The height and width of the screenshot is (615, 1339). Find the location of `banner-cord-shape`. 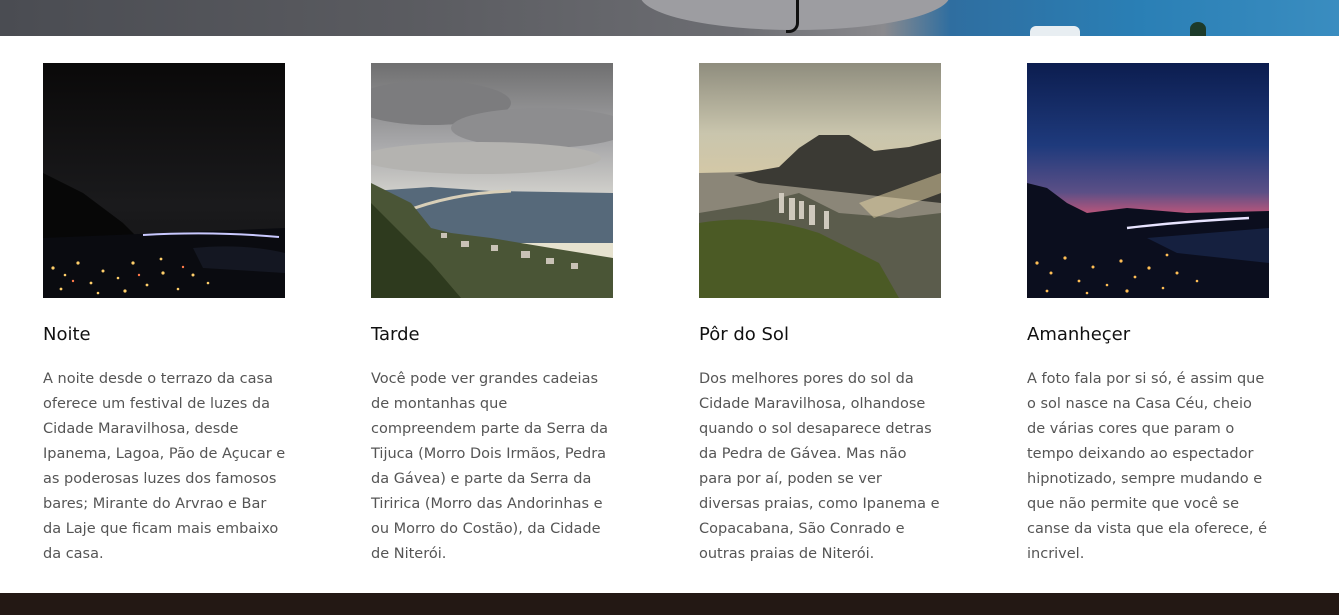

banner-cord-shape is located at coordinates (792, 16).